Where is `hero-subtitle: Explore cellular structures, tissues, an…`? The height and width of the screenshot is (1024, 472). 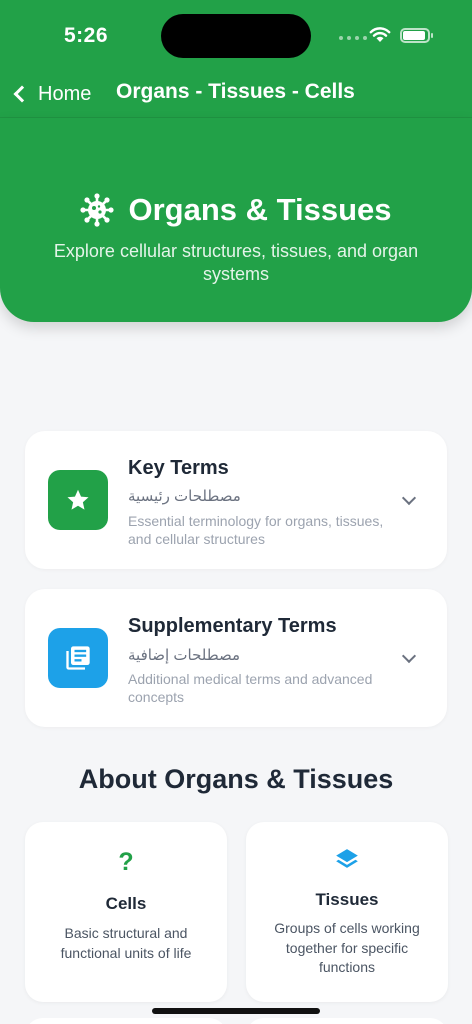 hero-subtitle: Explore cellular structures, tissues, an… is located at coordinates (236, 262).